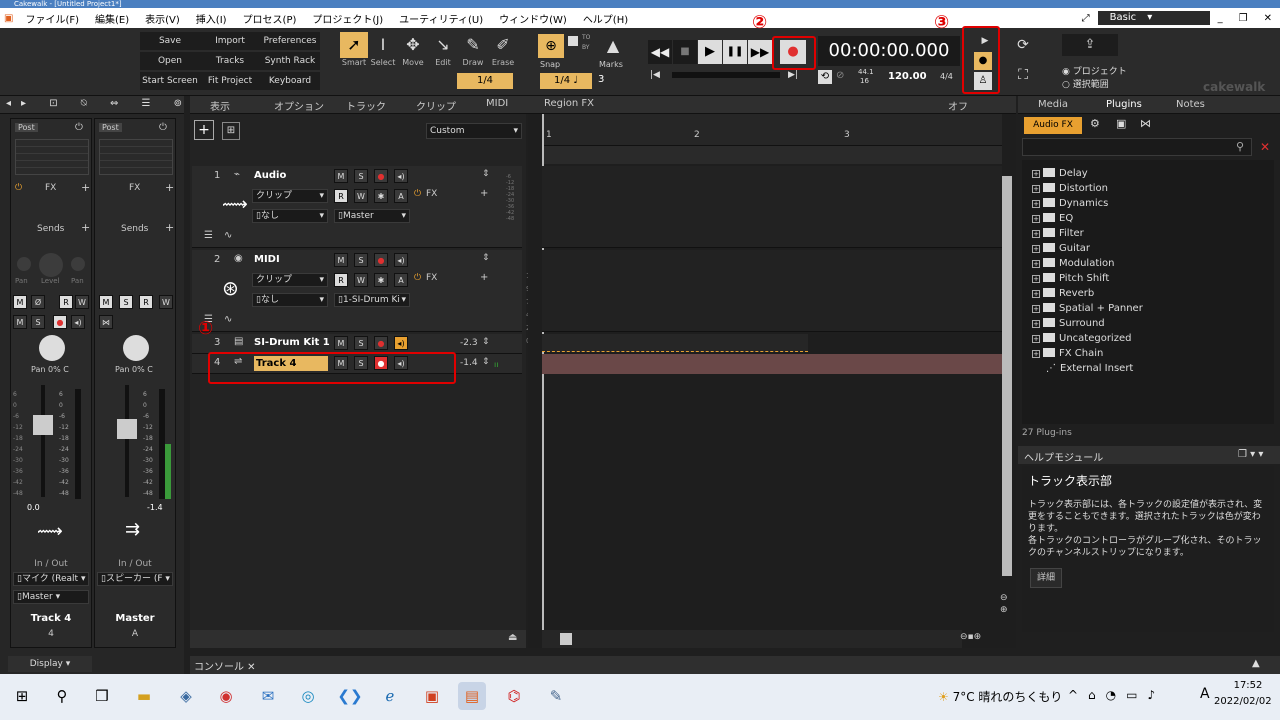 Image resolution: width=1280 pixels, height=720 pixels. What do you see at coordinates (126, 302) in the screenshot?
I see `master-solo-button: S` at bounding box center [126, 302].